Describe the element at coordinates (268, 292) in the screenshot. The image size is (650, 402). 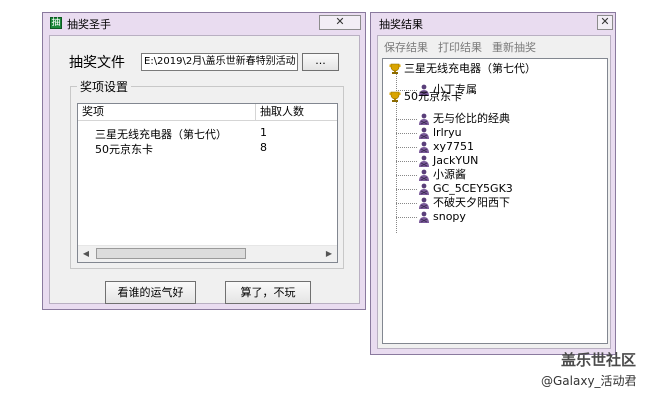
I see `cancel-button: 算了，不玩` at that location.